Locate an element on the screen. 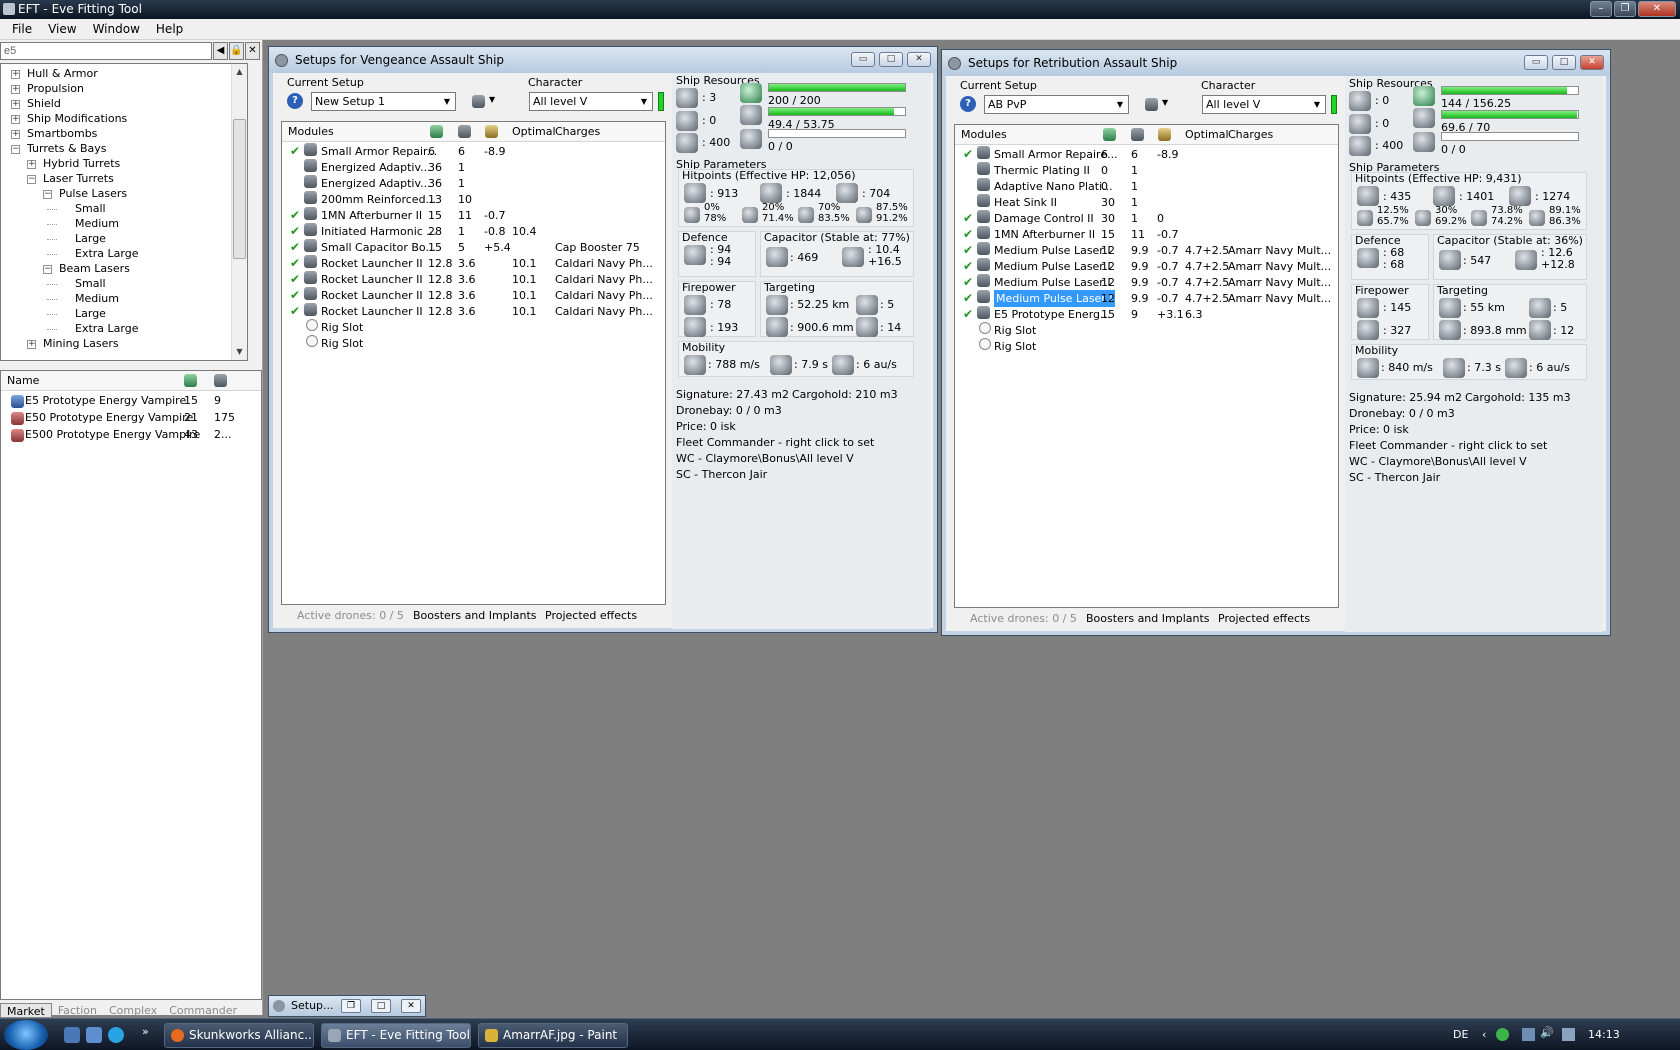  clock: 14:13 is located at coordinates (1604, 1034).